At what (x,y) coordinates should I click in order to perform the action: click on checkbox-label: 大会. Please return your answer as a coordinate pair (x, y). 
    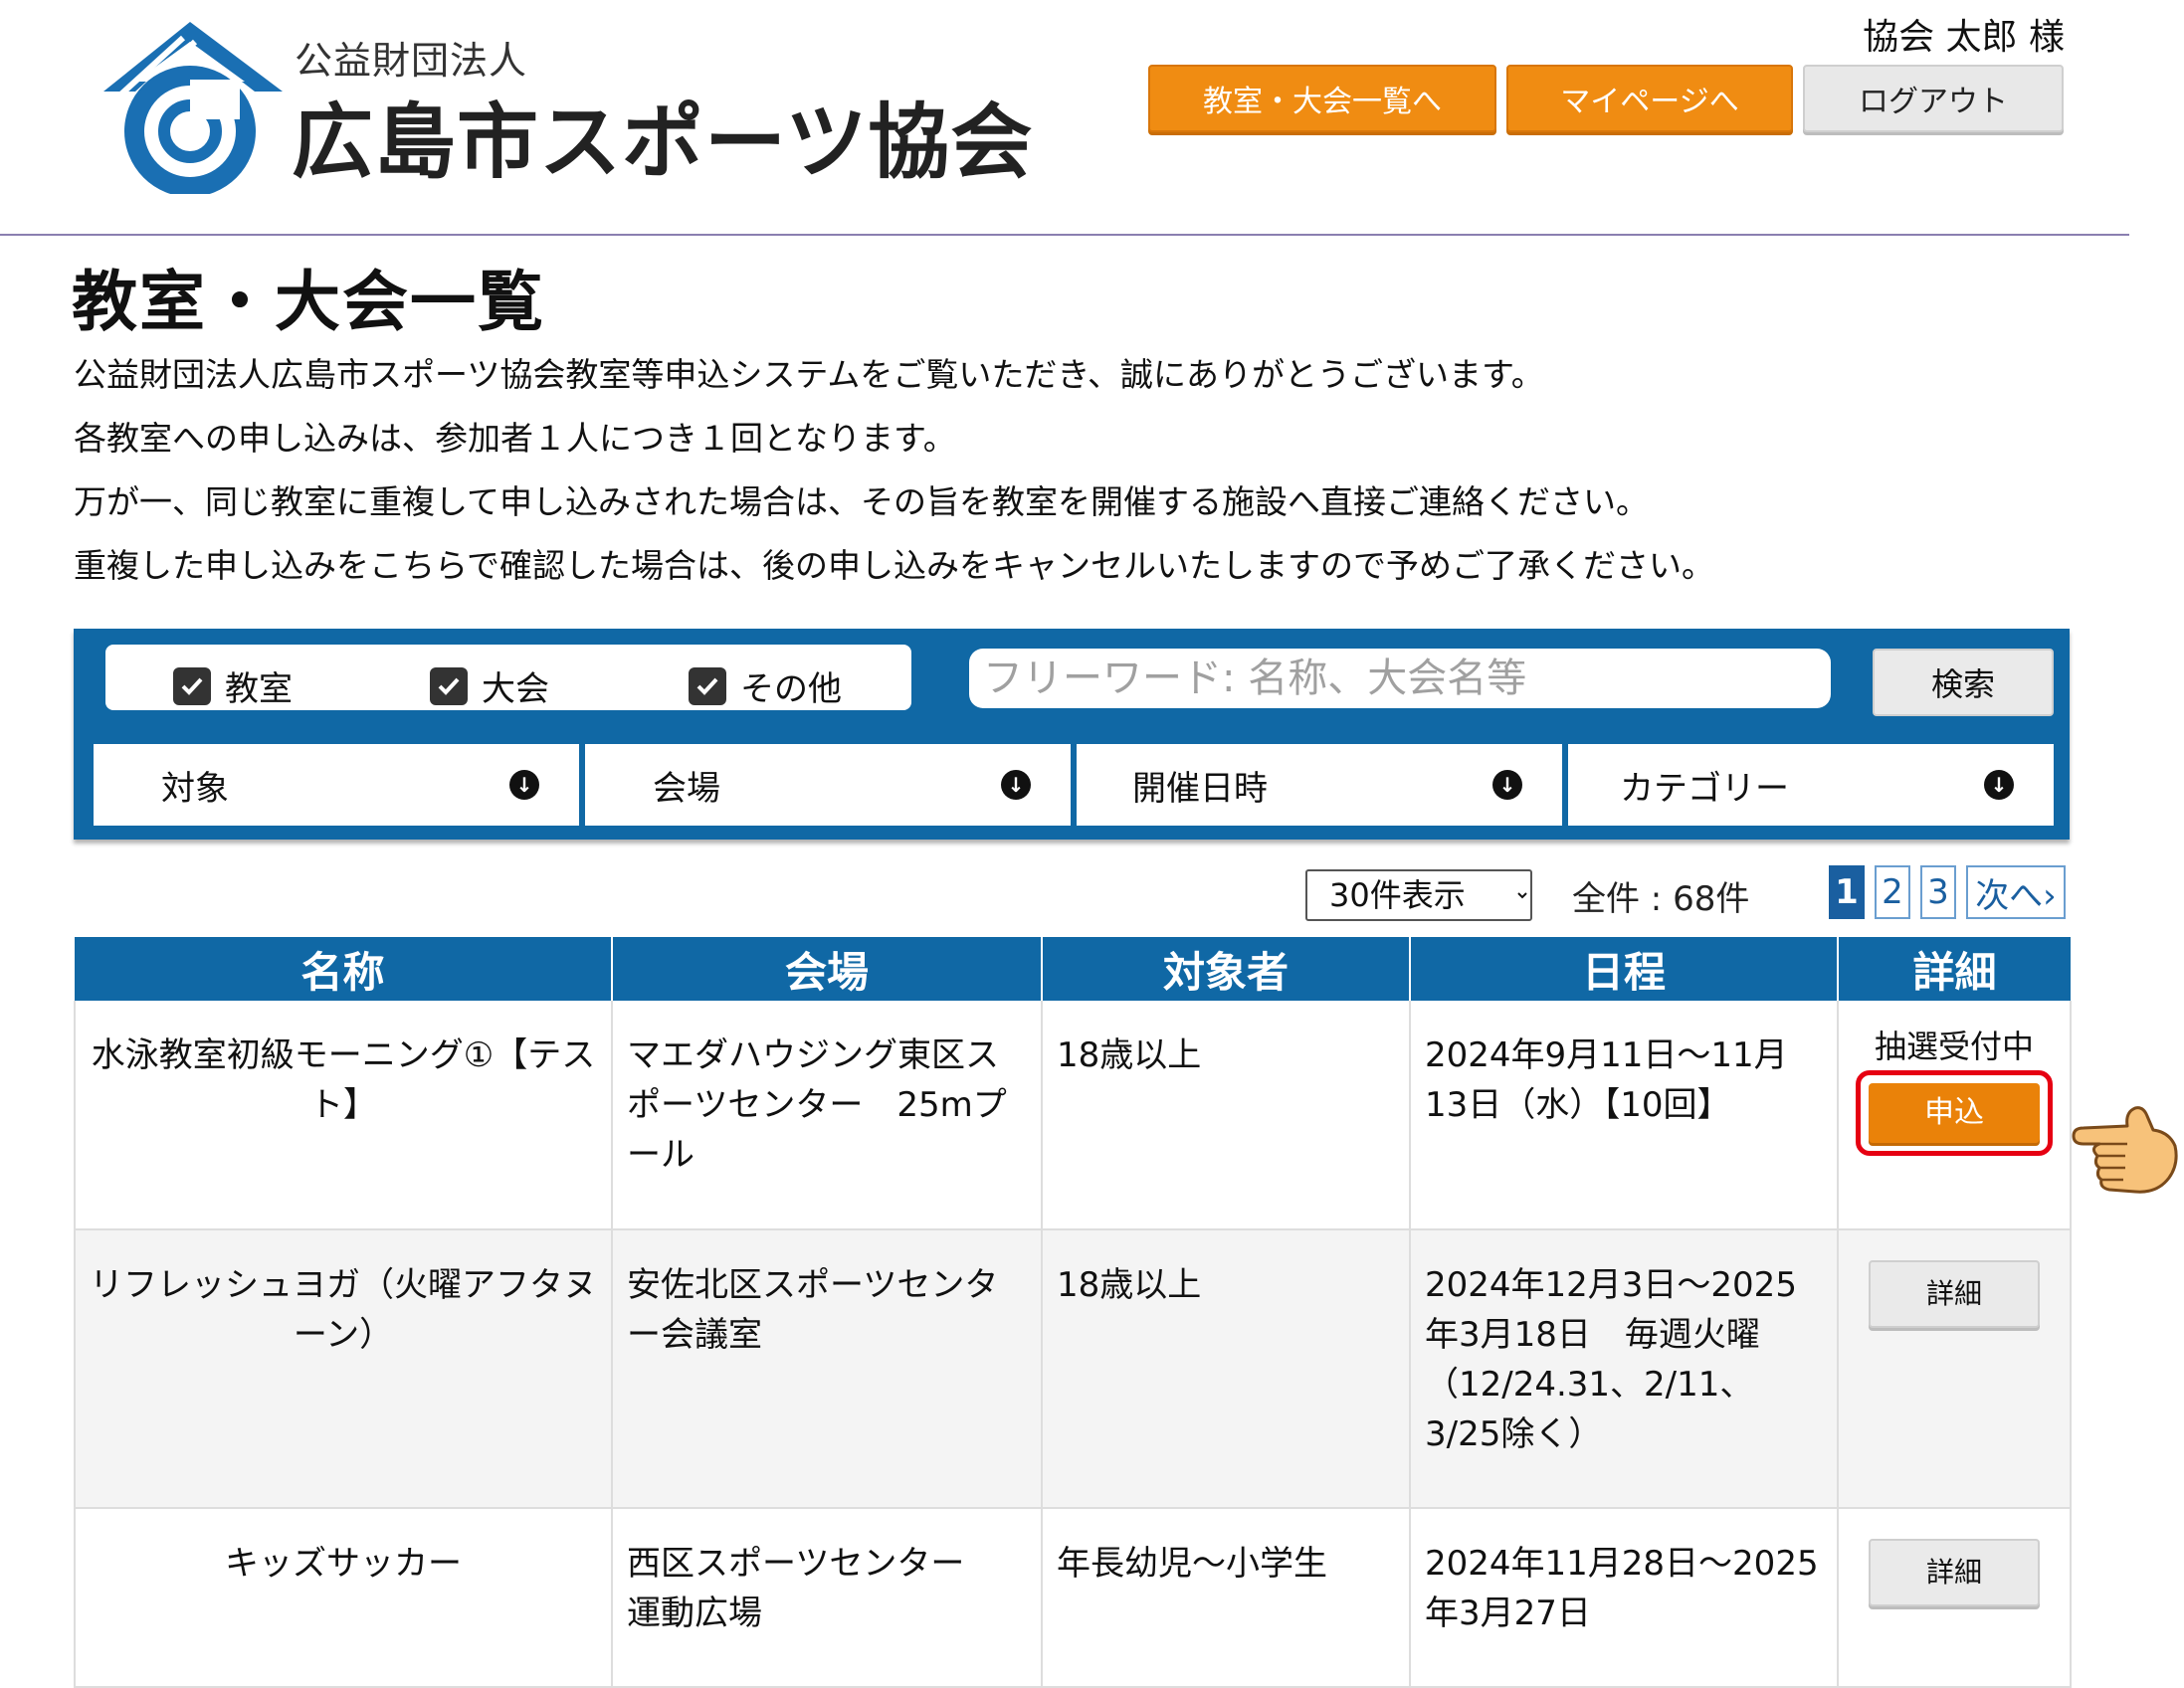
    Looking at the image, I should click on (515, 689).